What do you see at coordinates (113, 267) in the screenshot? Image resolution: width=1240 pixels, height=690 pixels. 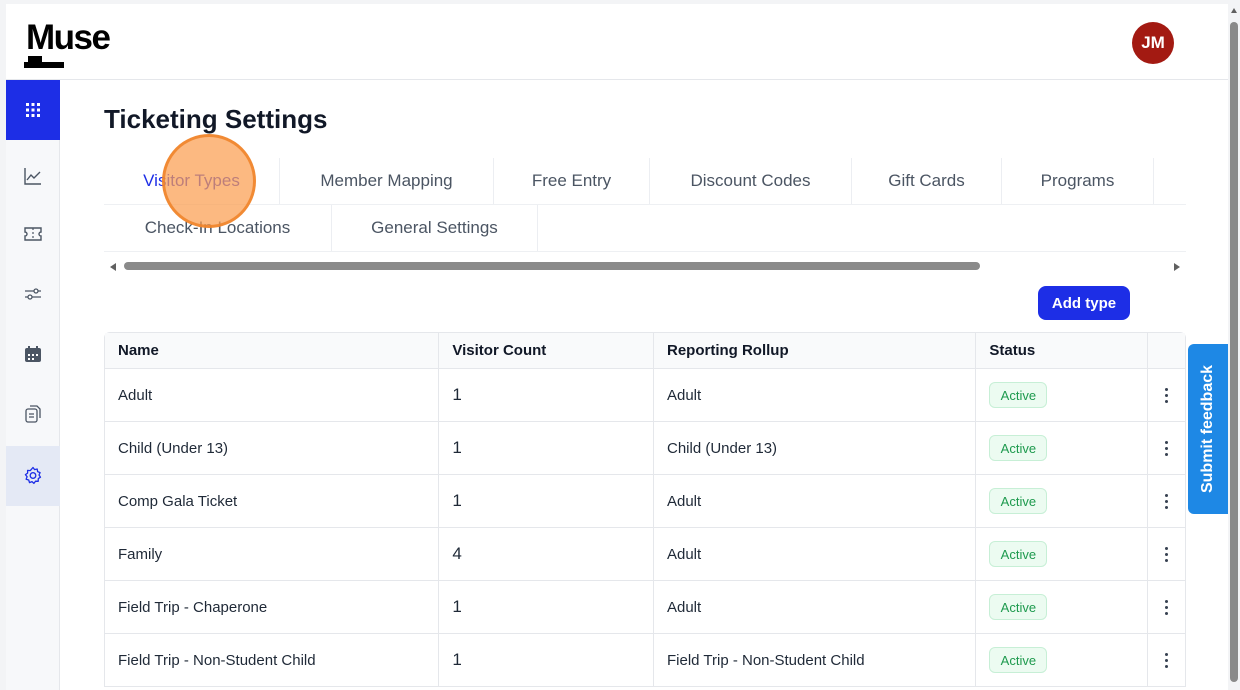 I see `scroll-left-arrow-icon` at bounding box center [113, 267].